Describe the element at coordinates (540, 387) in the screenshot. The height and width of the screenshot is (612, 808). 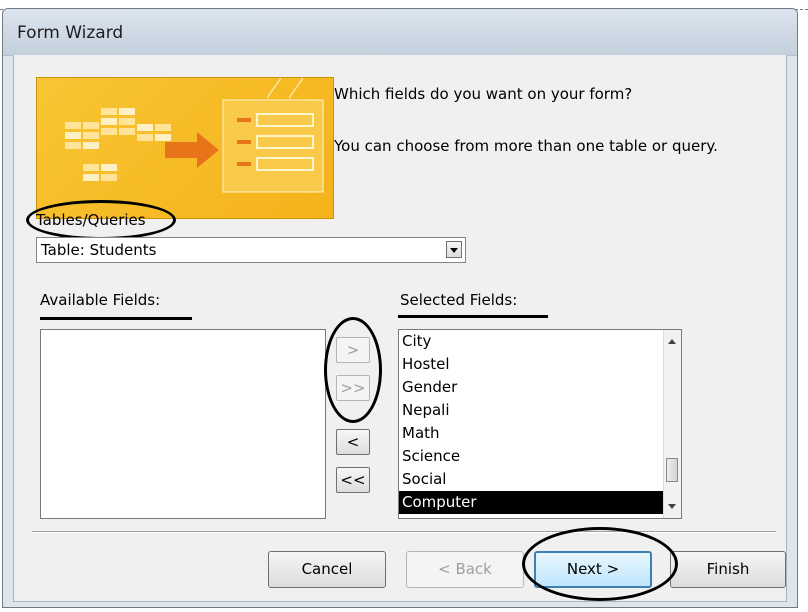
I see `selected-field-item: Gender` at that location.